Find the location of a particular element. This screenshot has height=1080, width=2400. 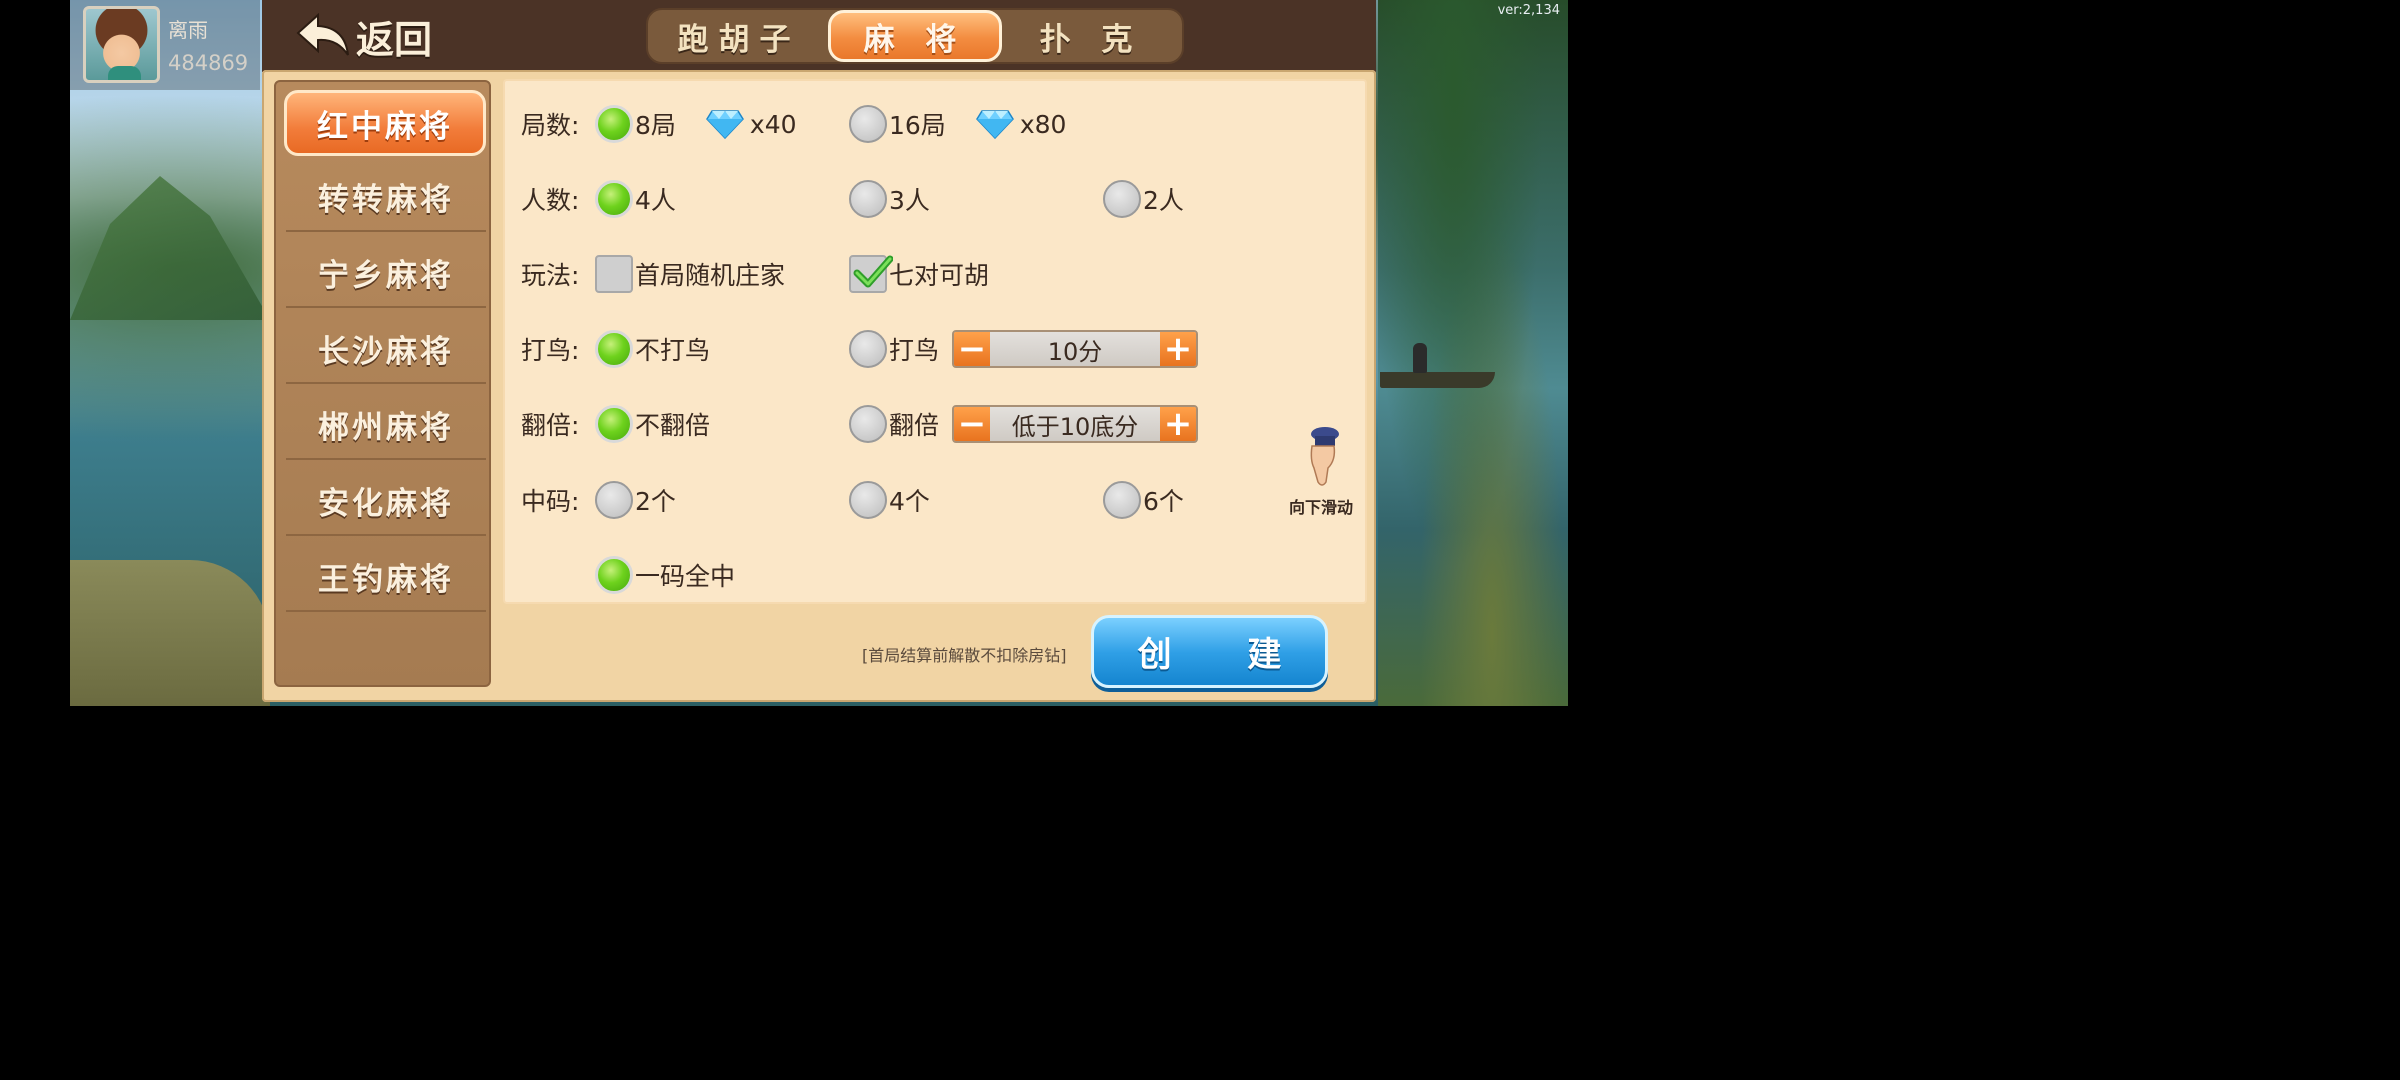

players-option-label: 4人 is located at coordinates (655, 200).